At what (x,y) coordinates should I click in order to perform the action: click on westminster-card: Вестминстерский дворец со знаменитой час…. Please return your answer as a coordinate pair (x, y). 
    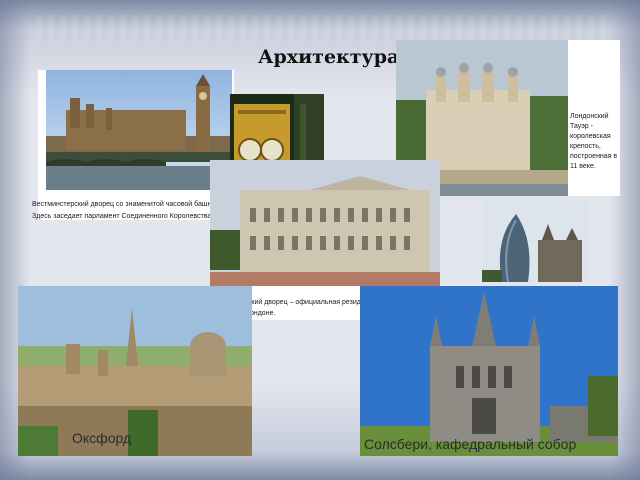
    Looking at the image, I should click on (144, 145).